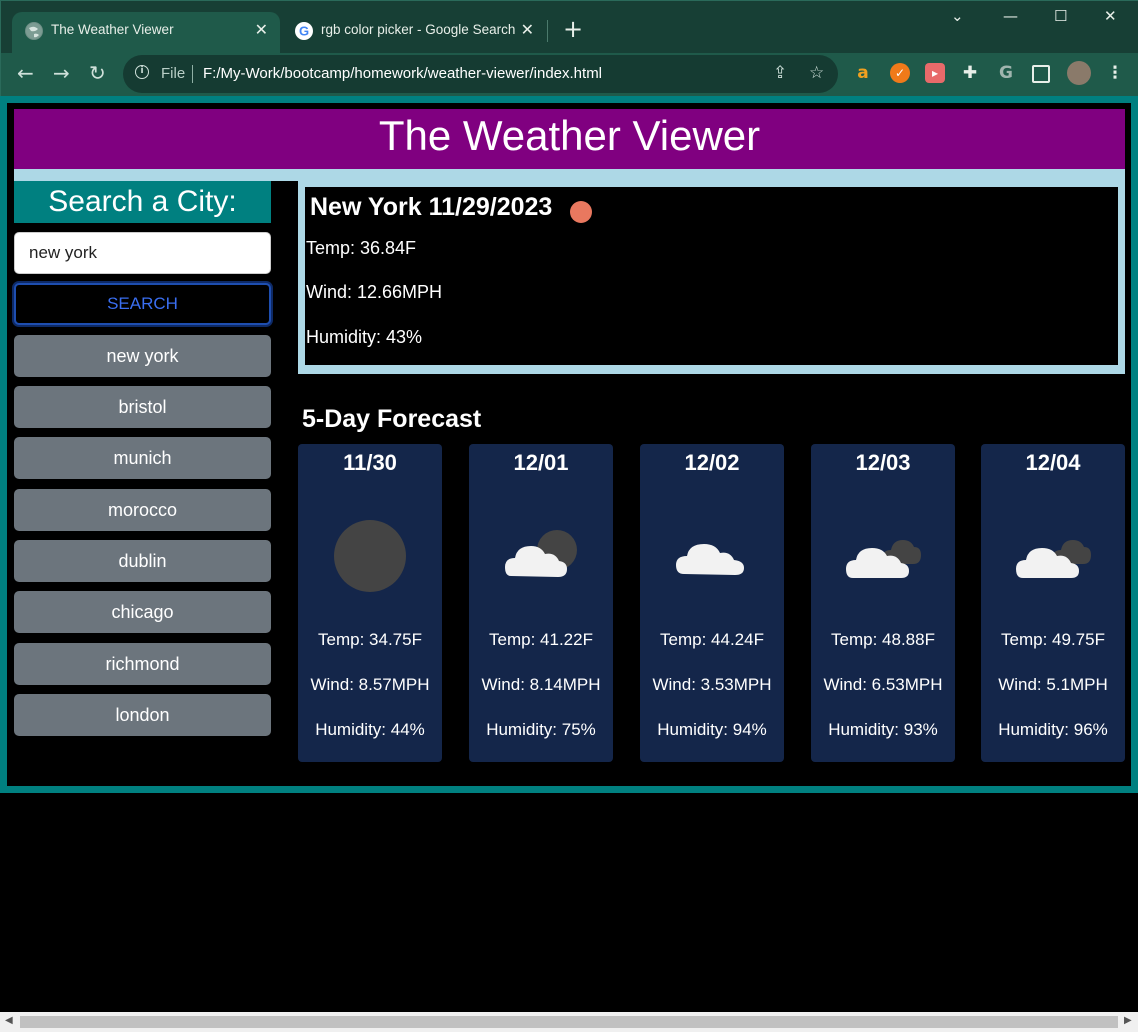  Describe the element at coordinates (712, 462) in the screenshot. I see `forecast-date: 12/02` at that location.